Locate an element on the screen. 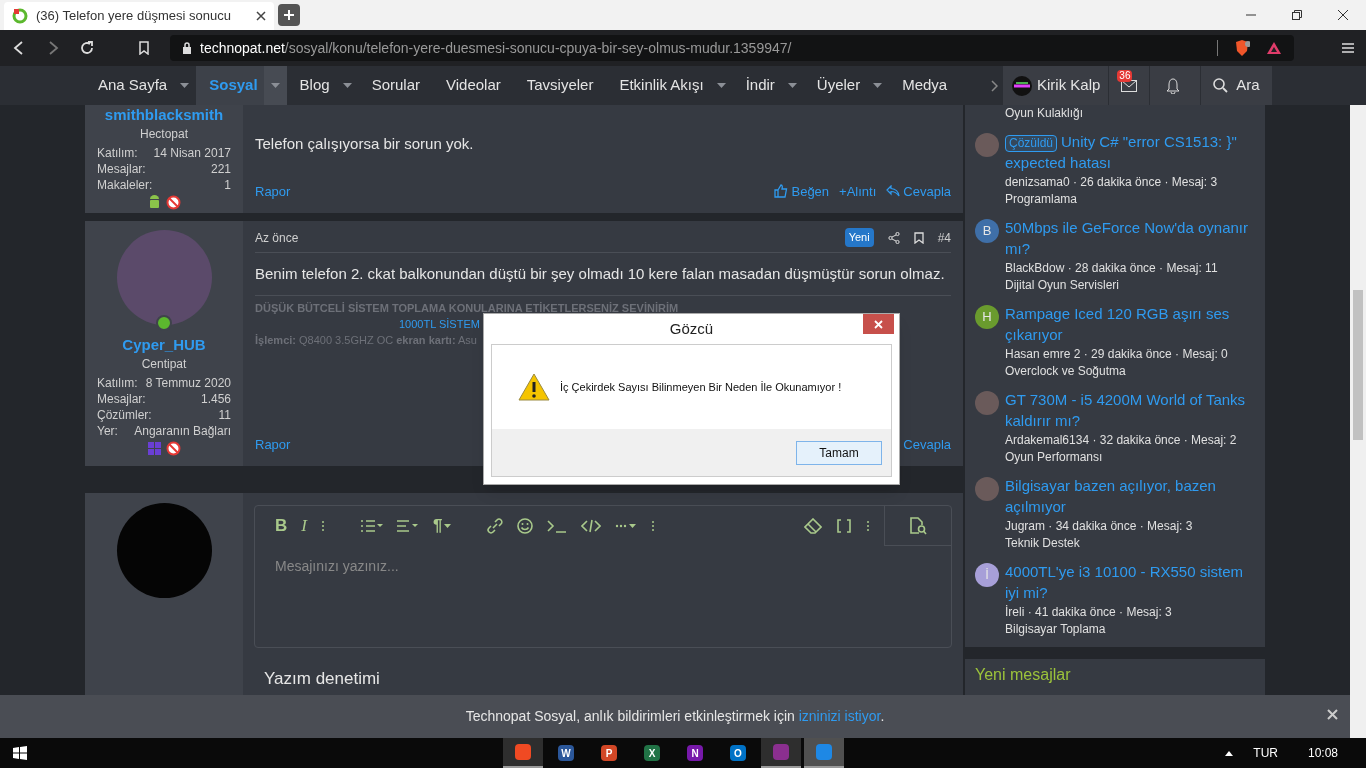  nav-tab: Sorular is located at coordinates (392, 85).